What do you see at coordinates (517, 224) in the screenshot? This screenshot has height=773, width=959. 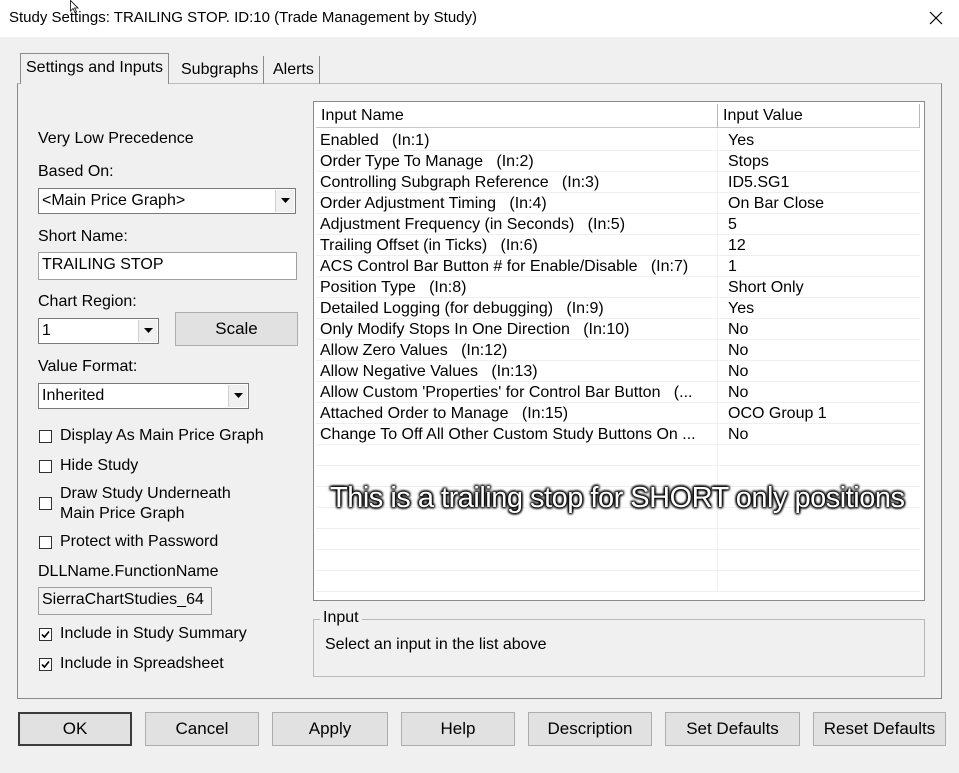 I see `input-name-cell: Adjustment Frequency (in Seconds) (In:5)` at bounding box center [517, 224].